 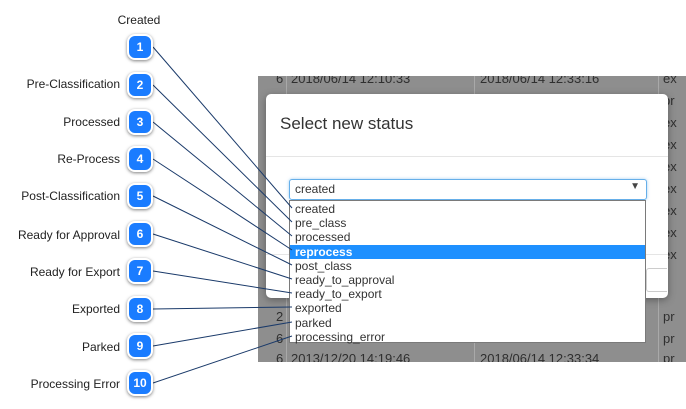 What do you see at coordinates (88, 159) in the screenshot?
I see `callout-label-4: Re-Process` at bounding box center [88, 159].